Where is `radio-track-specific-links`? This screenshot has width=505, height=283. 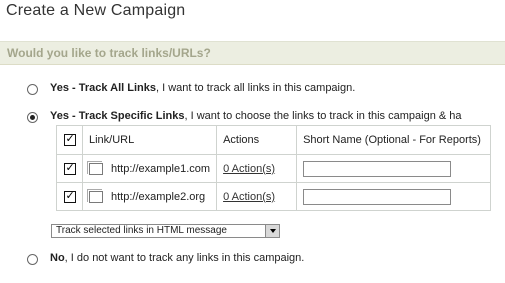 radio-track-specific-links is located at coordinates (32, 117).